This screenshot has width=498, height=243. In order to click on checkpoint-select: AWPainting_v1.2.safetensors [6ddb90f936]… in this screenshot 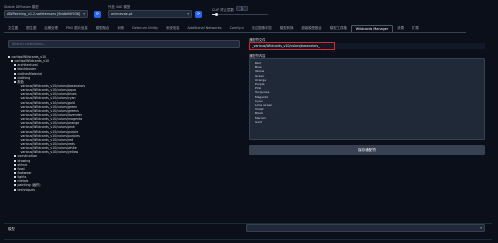, I will do `click(46, 14)`.